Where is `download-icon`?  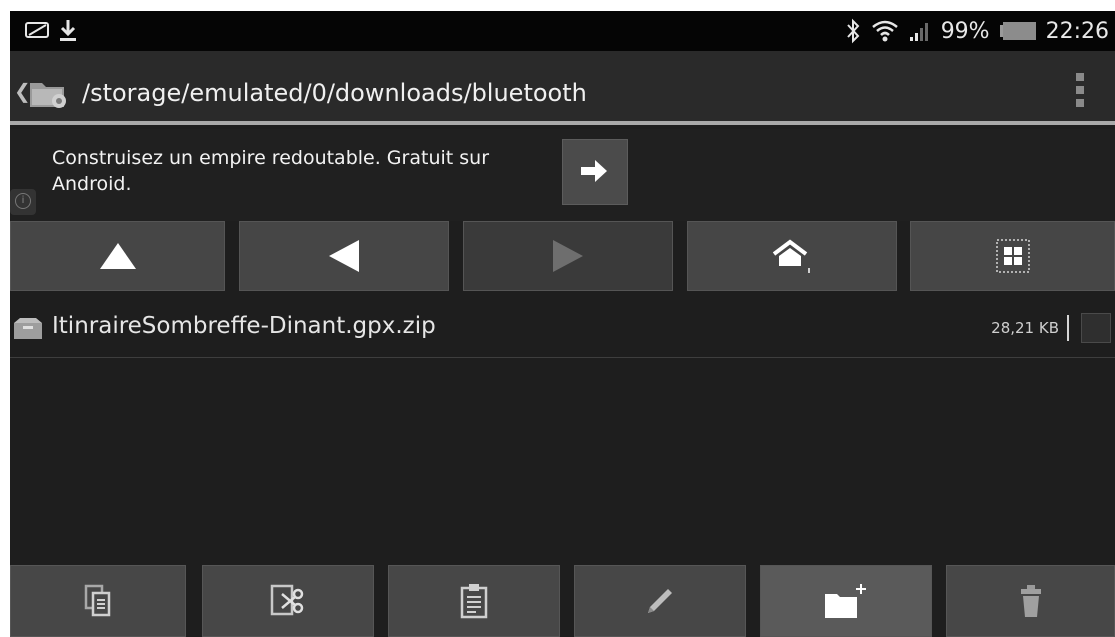
download-icon is located at coordinates (68, 30).